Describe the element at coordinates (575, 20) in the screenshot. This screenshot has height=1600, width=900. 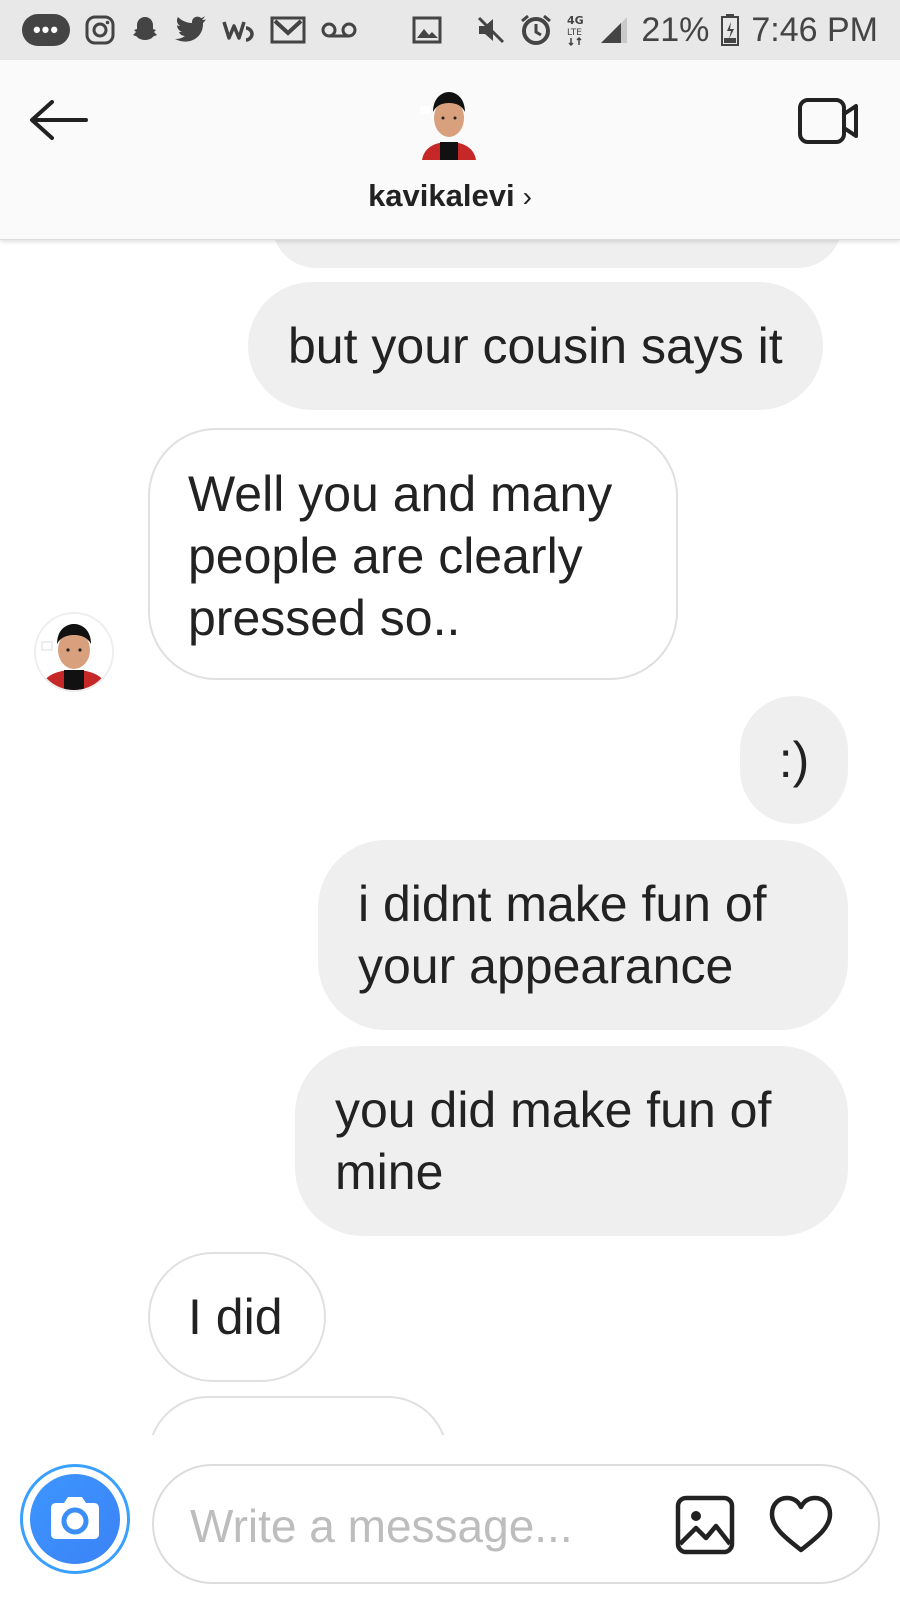
I see `svg-text: 4G` at that location.